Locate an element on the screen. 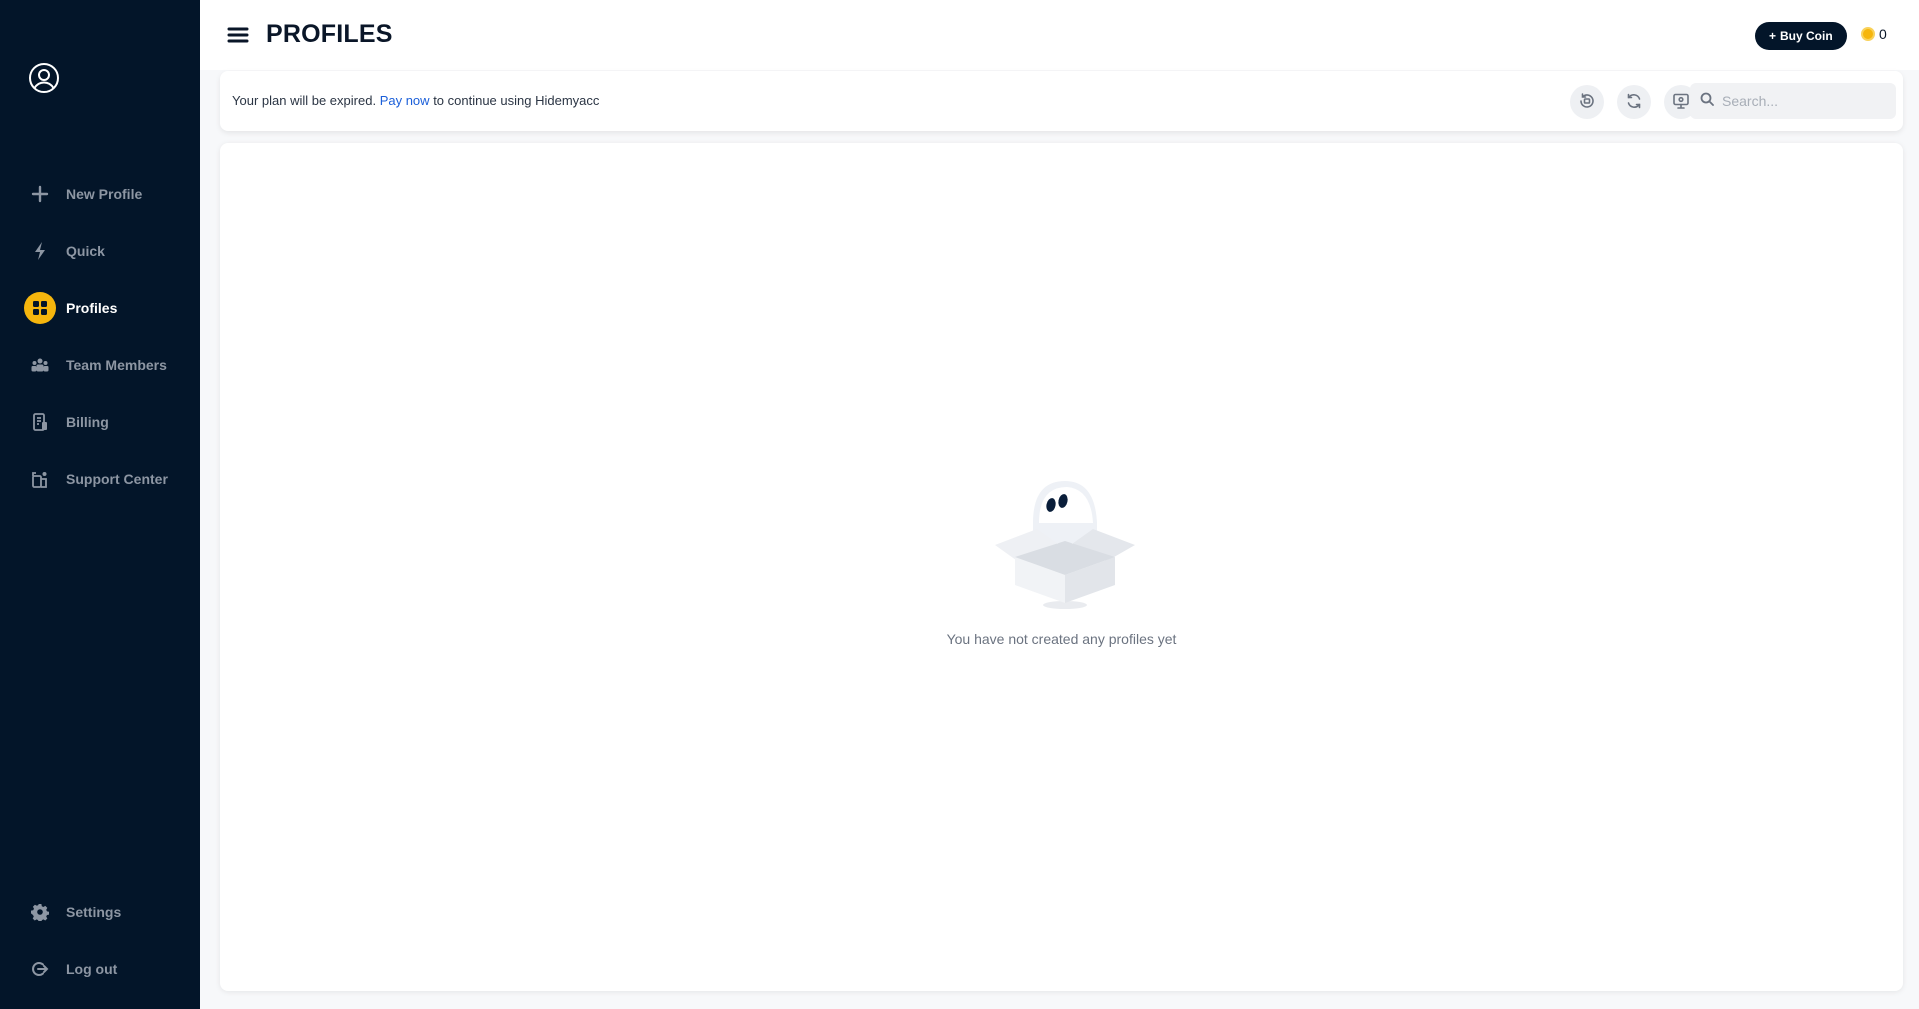 The image size is (1919, 1009). sidebar-item-label: Settings is located at coordinates (94, 912).